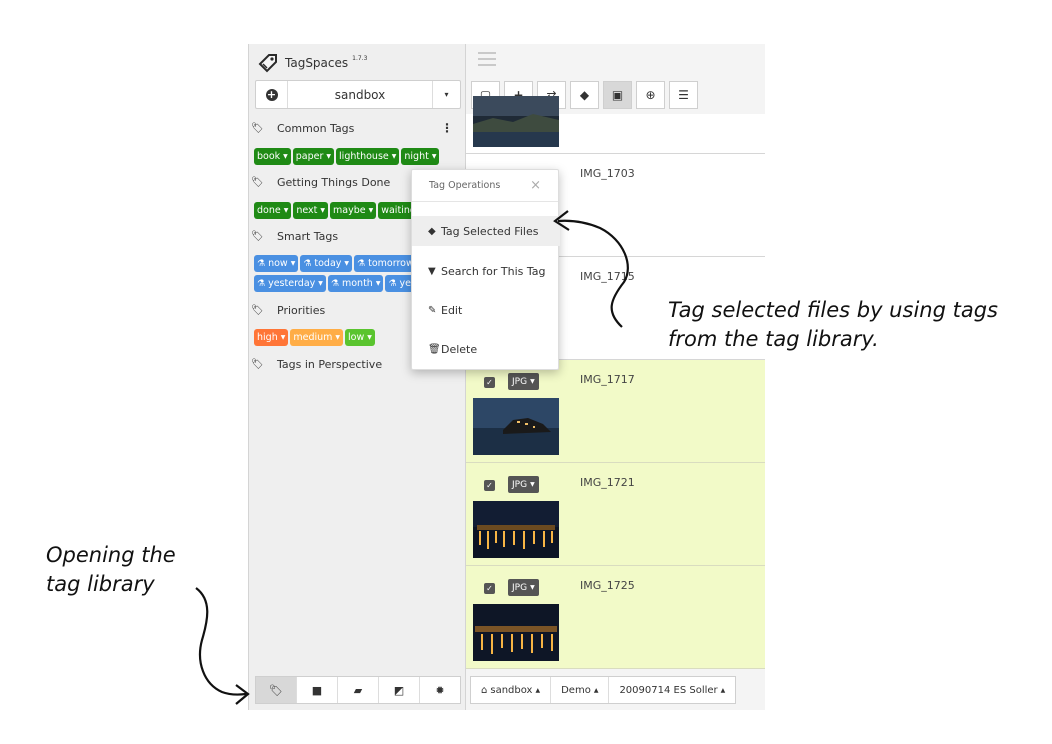 Image resolution: width=1052 pixels, height=744 pixels. I want to click on arrow-to-menu, so click(593, 273).